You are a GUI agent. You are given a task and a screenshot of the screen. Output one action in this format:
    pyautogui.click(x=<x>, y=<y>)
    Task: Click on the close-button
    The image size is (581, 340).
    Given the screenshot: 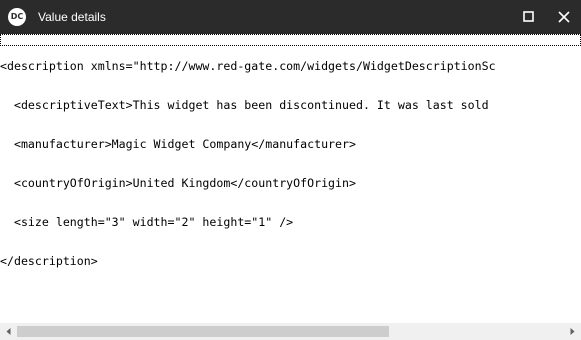 What is the action you would take?
    pyautogui.click(x=564, y=17)
    